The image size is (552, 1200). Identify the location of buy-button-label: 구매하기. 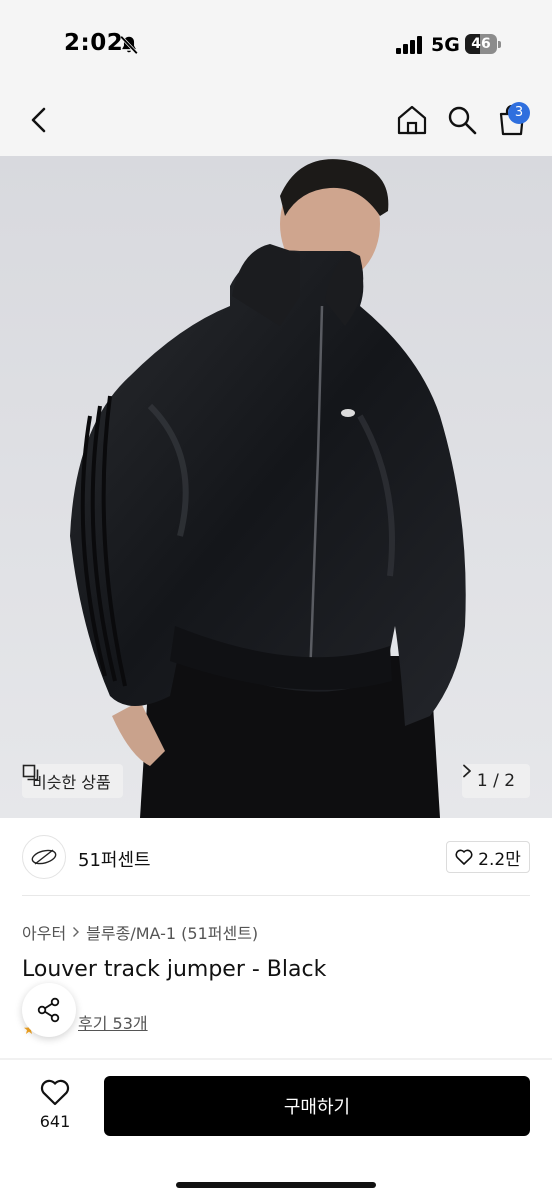
(317, 1107).